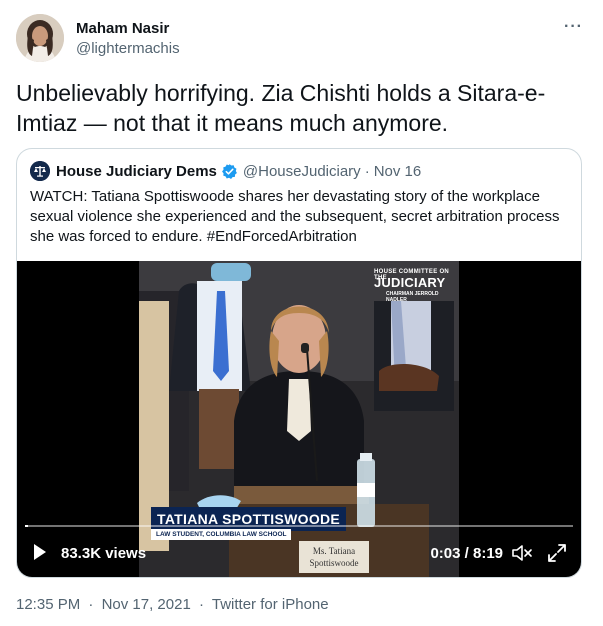 Image resolution: width=603 pixels, height=626 pixels. Describe the element at coordinates (40, 38) in the screenshot. I see `avatar` at that location.